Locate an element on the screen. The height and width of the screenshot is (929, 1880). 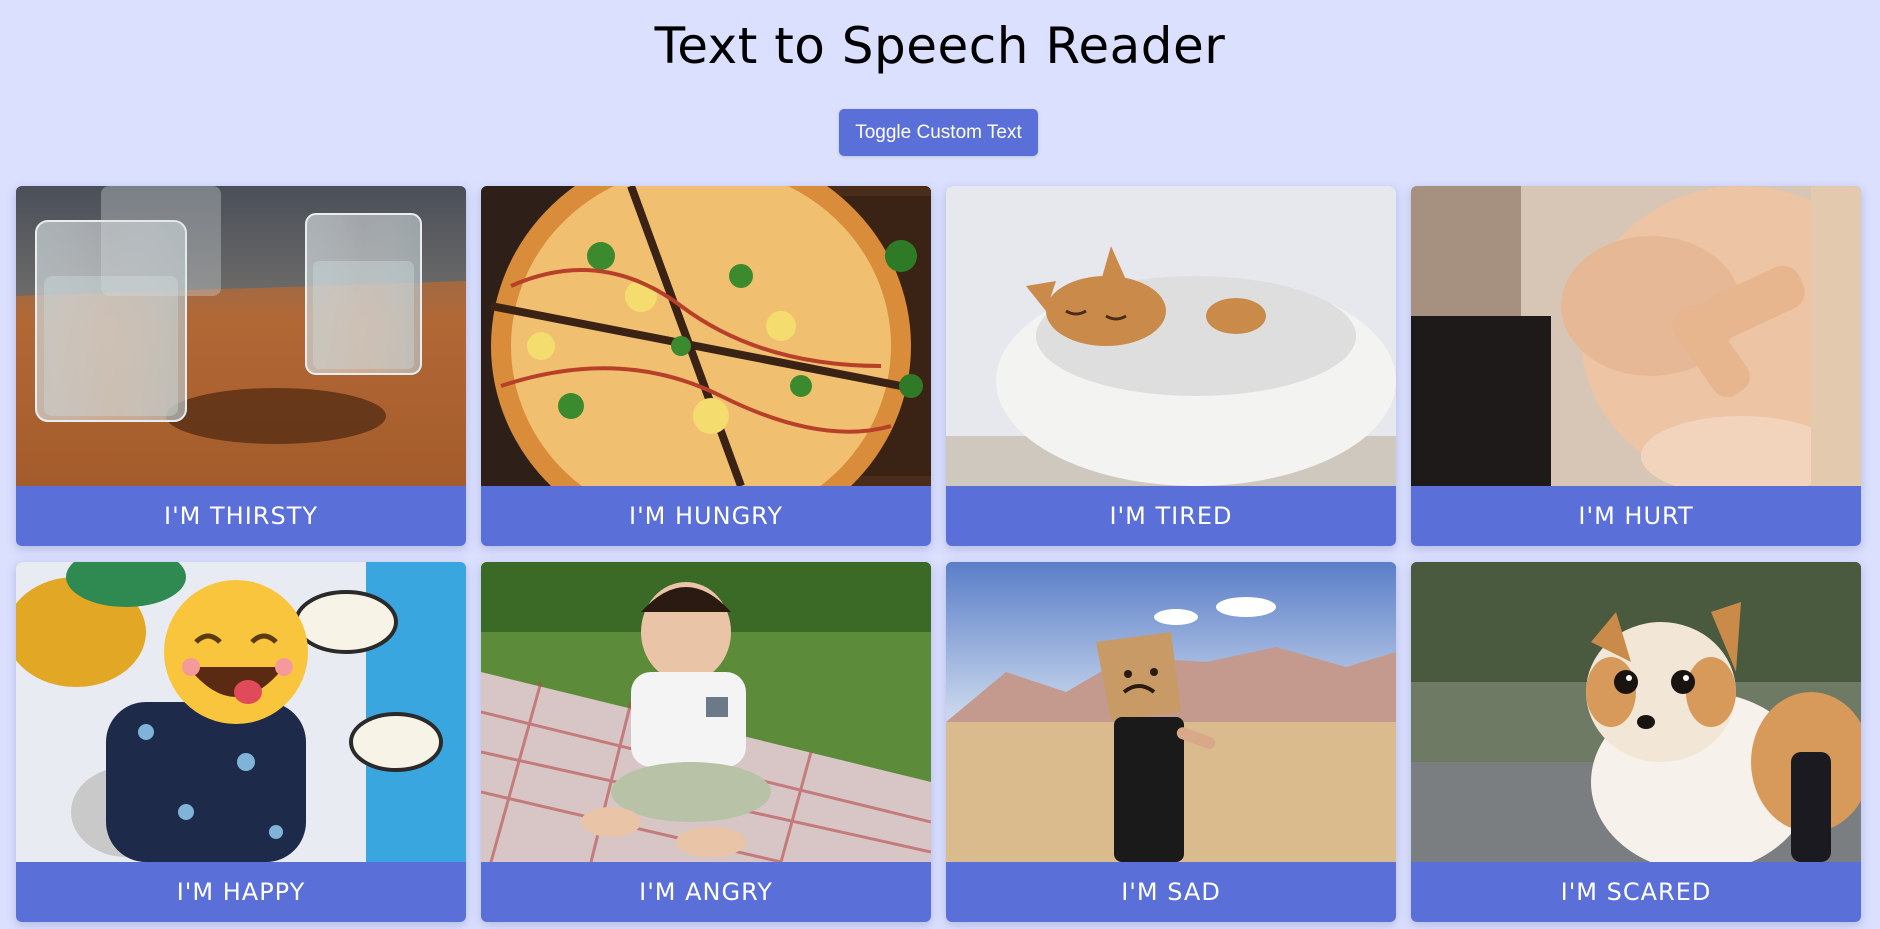
card-label: I'M TIRED is located at coordinates (1171, 516).